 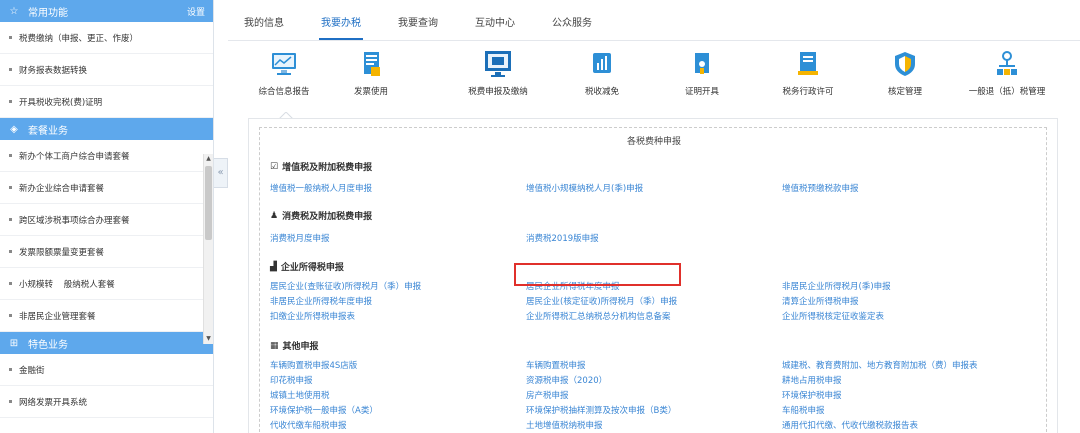 I want to click on sidebar-item: 发票限额票量变更套餐, so click(x=106, y=252).